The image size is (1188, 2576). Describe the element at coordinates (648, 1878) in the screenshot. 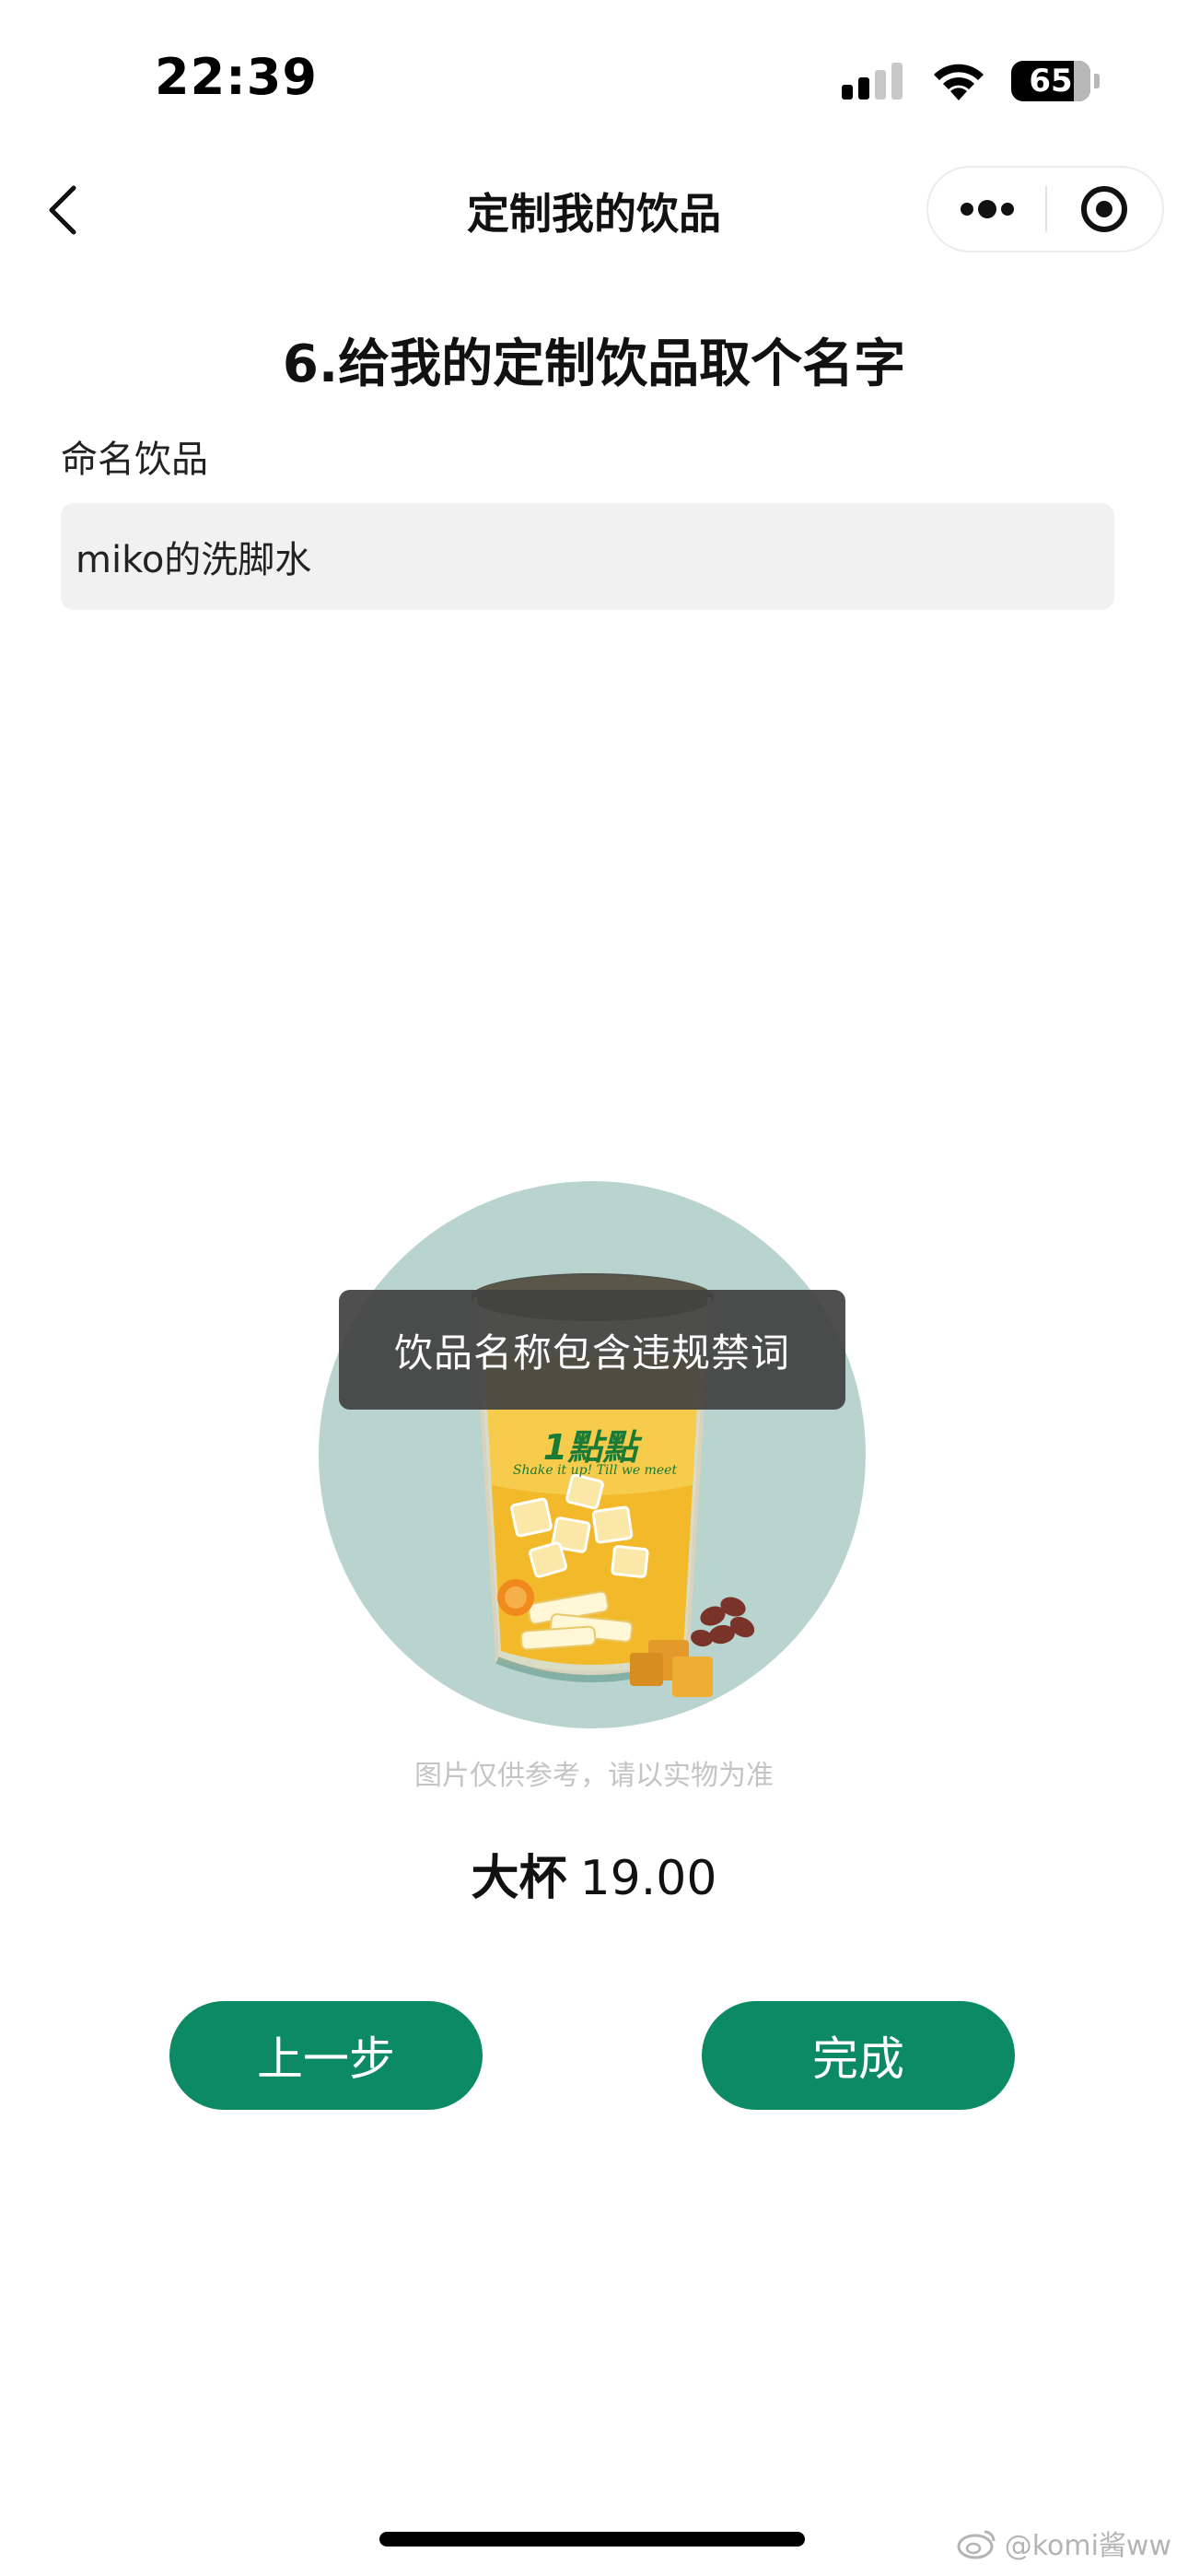

I see `price-value: 19.00` at that location.